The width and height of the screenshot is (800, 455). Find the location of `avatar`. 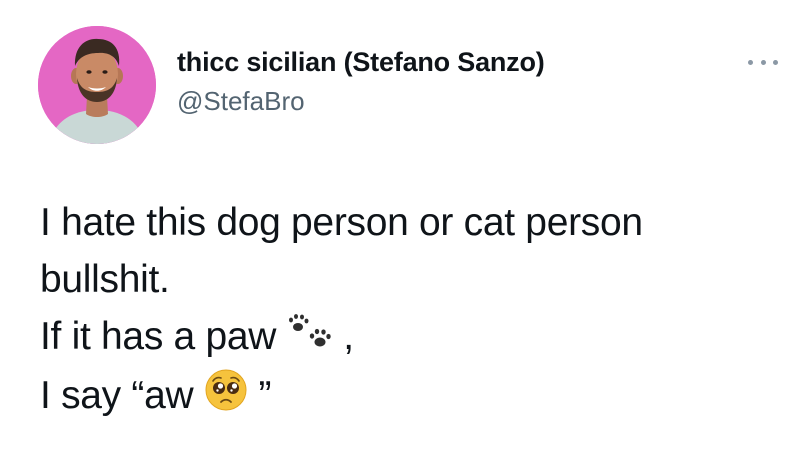

avatar is located at coordinates (97, 85).